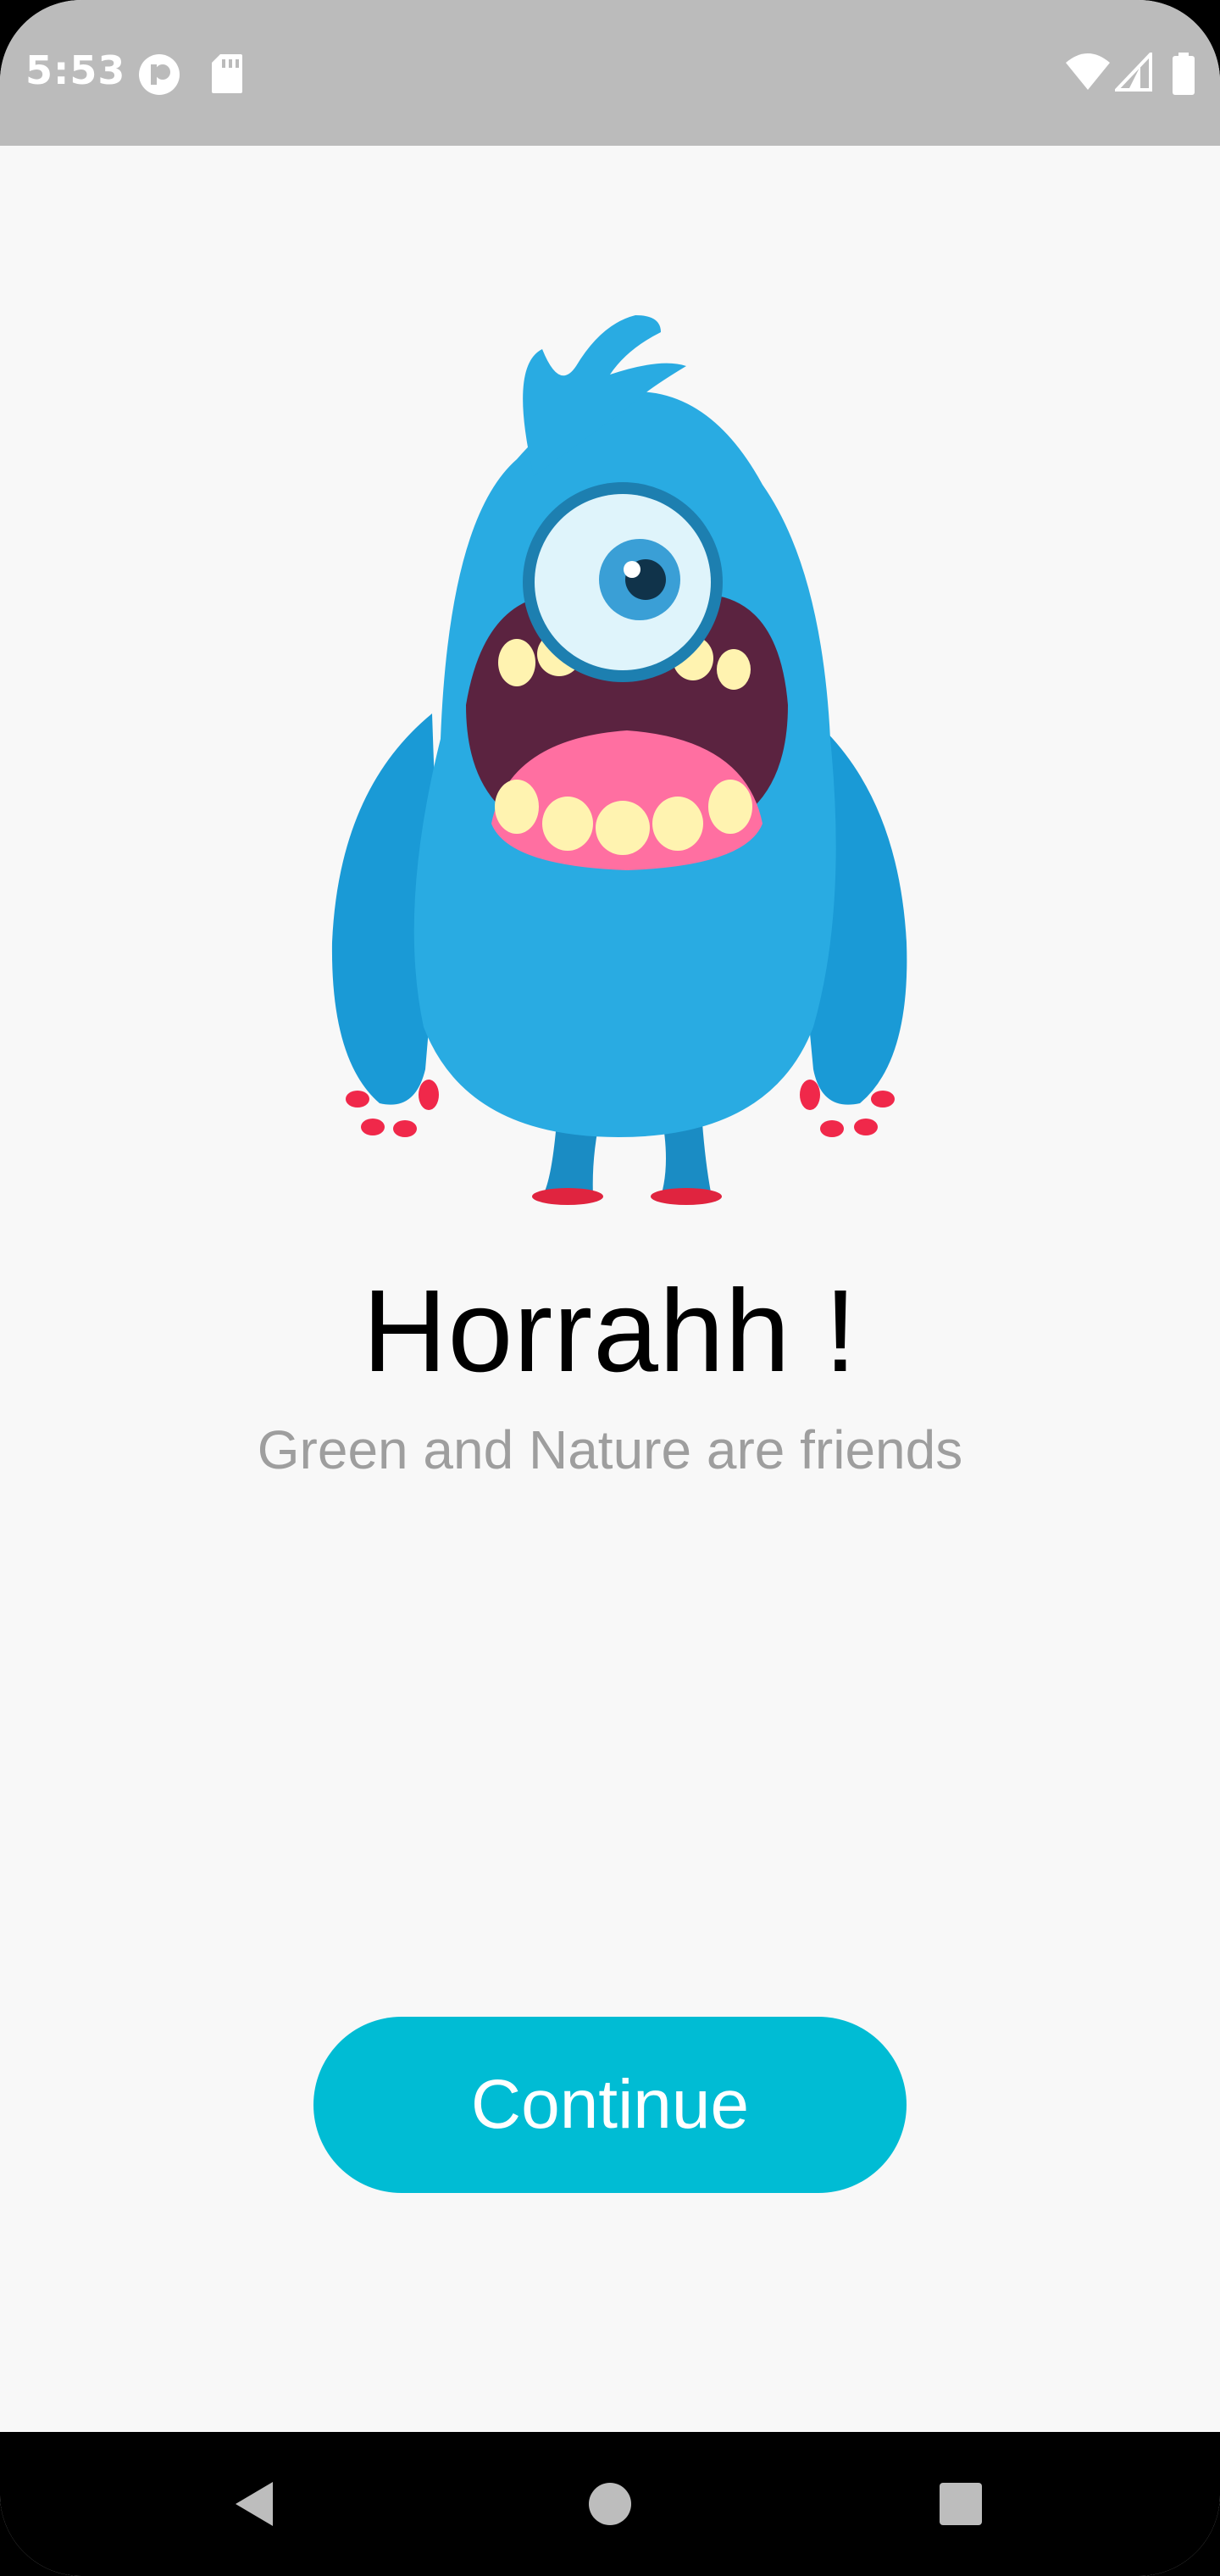  I want to click on page-subtitle: Green and Nature are friends, so click(610, 1449).